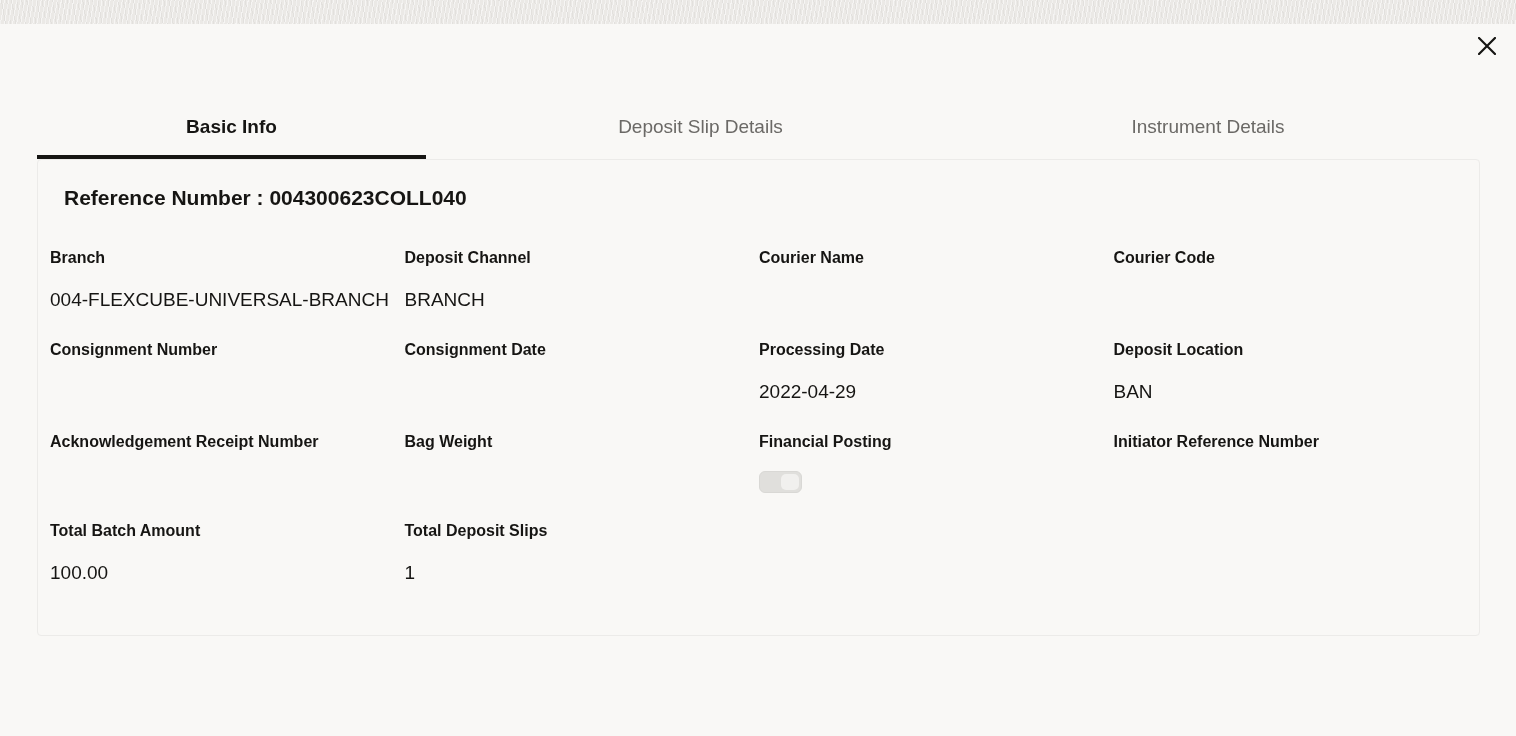 Image resolution: width=1516 pixels, height=736 pixels. Describe the element at coordinates (266, 198) in the screenshot. I see `reference-number-heading: Reference Number : 004300623COLL040` at that location.